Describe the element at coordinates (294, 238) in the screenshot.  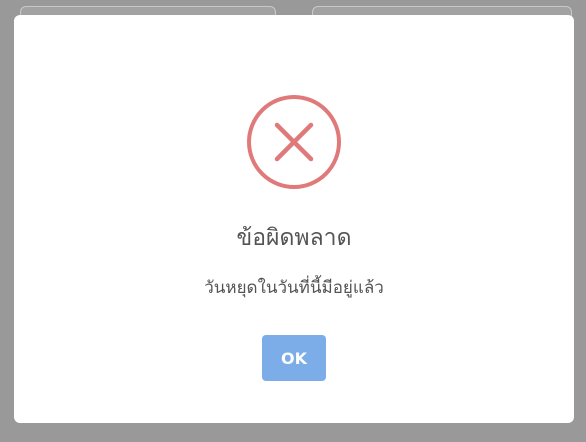
I see `dialog-title: ข้อผิดพลาด` at that location.